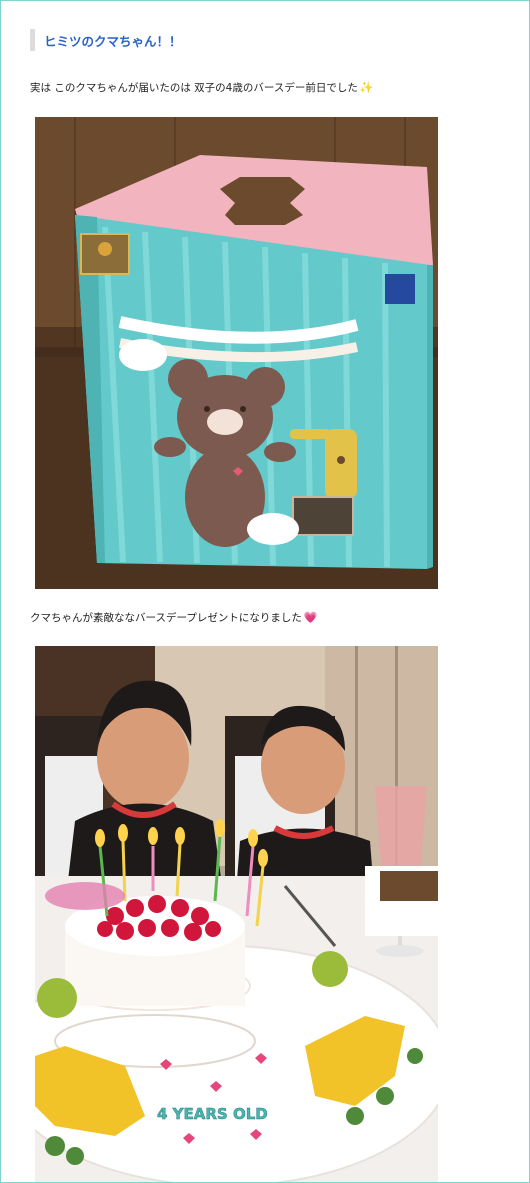 This screenshot has width=530, height=1183. Describe the element at coordinates (113, 41) in the screenshot. I see `heading-text: ヒミツのクマちゃん！！` at that location.